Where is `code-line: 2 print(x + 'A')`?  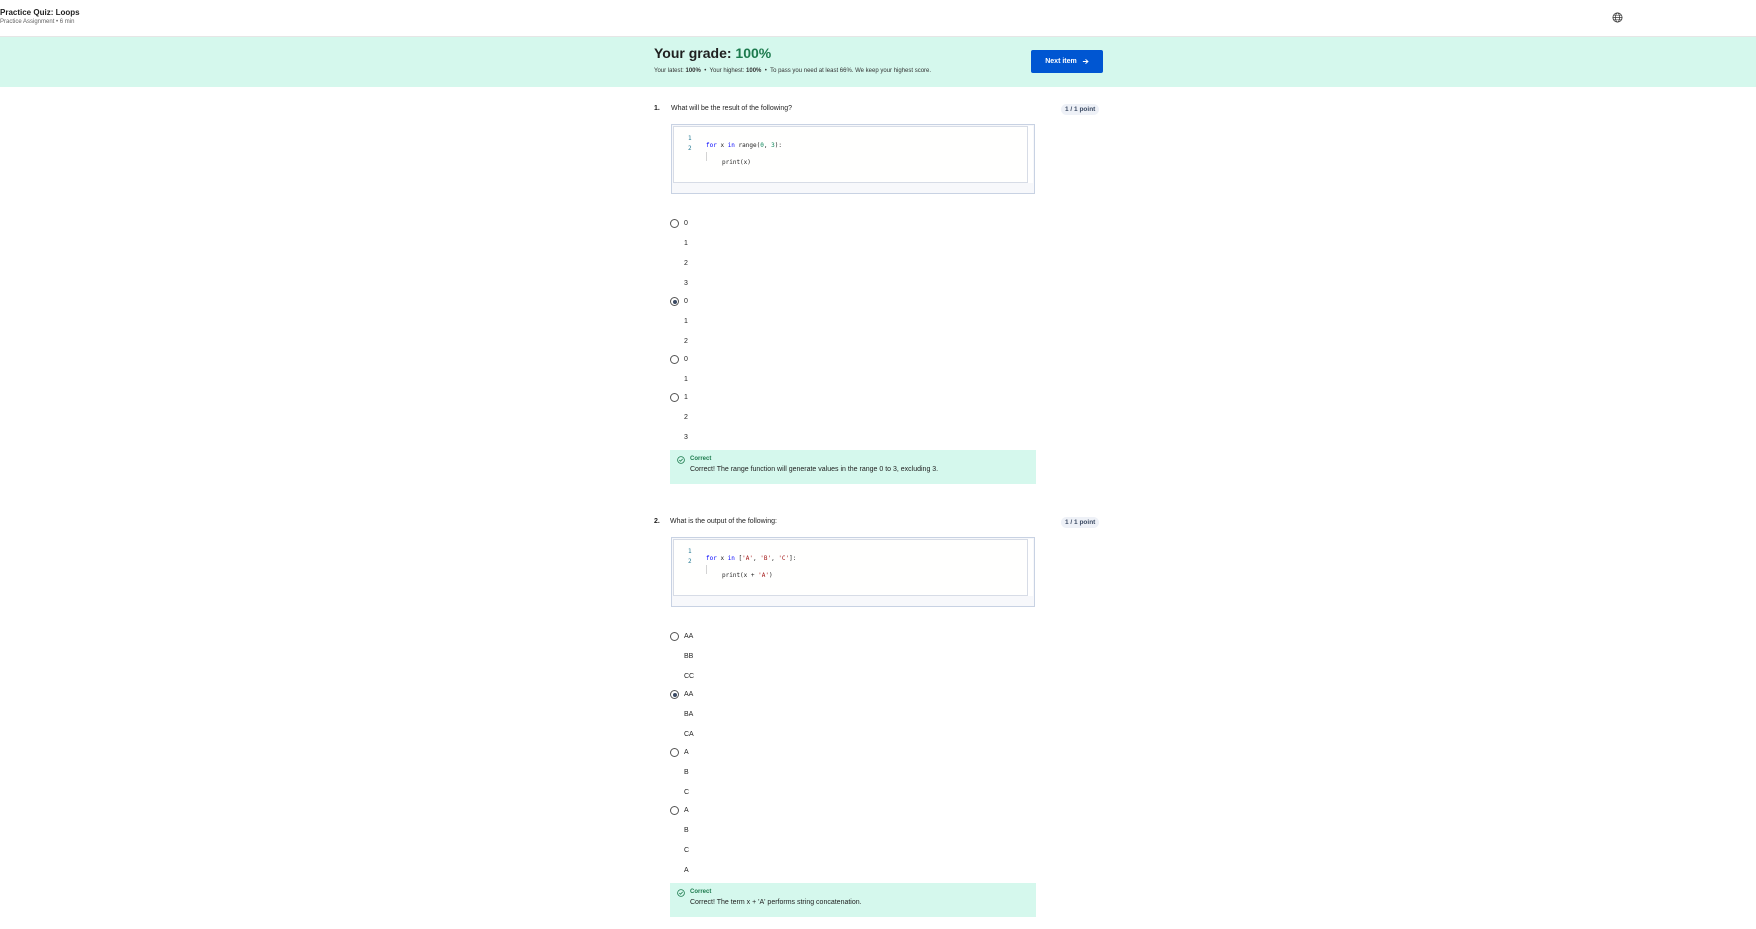
code-line: 2 print(x + 'A') is located at coordinates (723, 565).